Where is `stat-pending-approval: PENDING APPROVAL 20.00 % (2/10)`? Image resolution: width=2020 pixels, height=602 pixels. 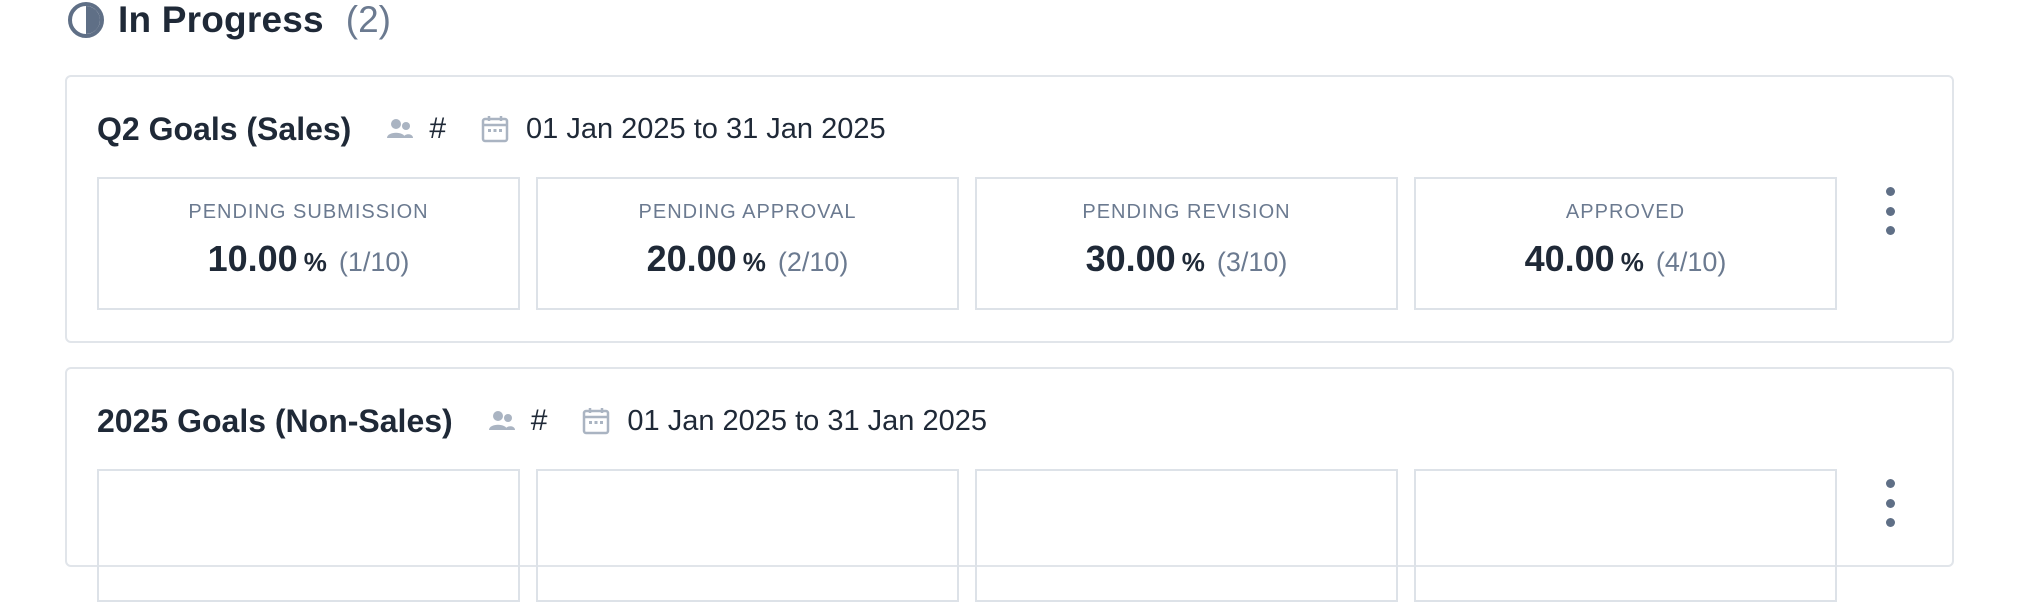
stat-pending-approval: PENDING APPROVAL 20.00 % (2/10) is located at coordinates (747, 243).